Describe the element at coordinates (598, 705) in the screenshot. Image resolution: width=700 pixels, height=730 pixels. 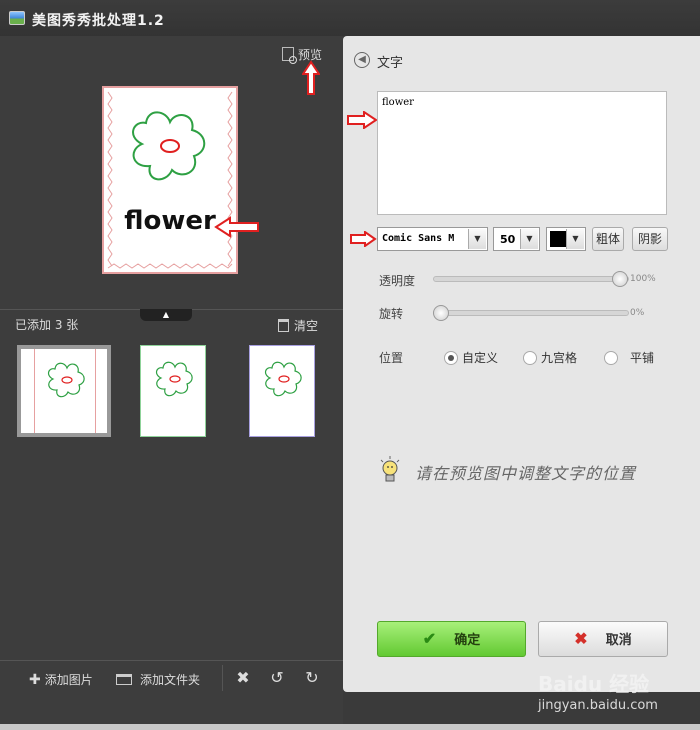
I see `watermark-url: jingyan.baidu.com` at that location.